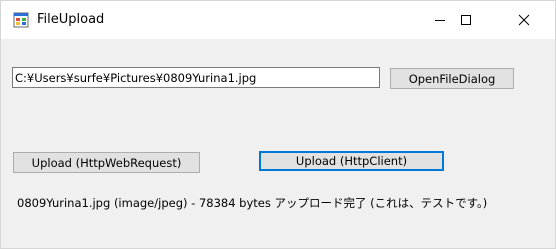 This screenshot has width=556, height=249. Describe the element at coordinates (452, 78) in the screenshot. I see `open-file-dialog-button: OpenFileDialog` at that location.